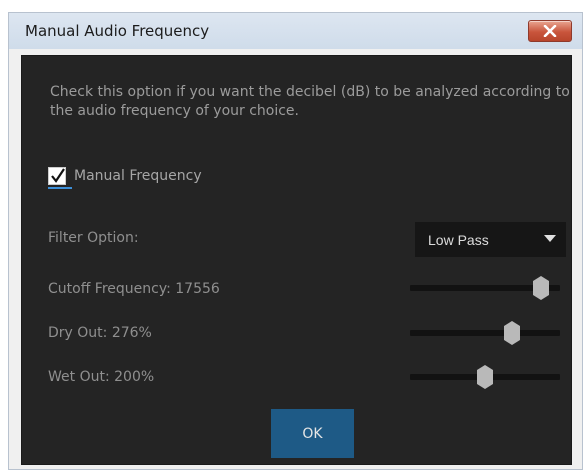 The image size is (586, 472). I want to click on manual-frequency-checkbox, so click(60, 178).